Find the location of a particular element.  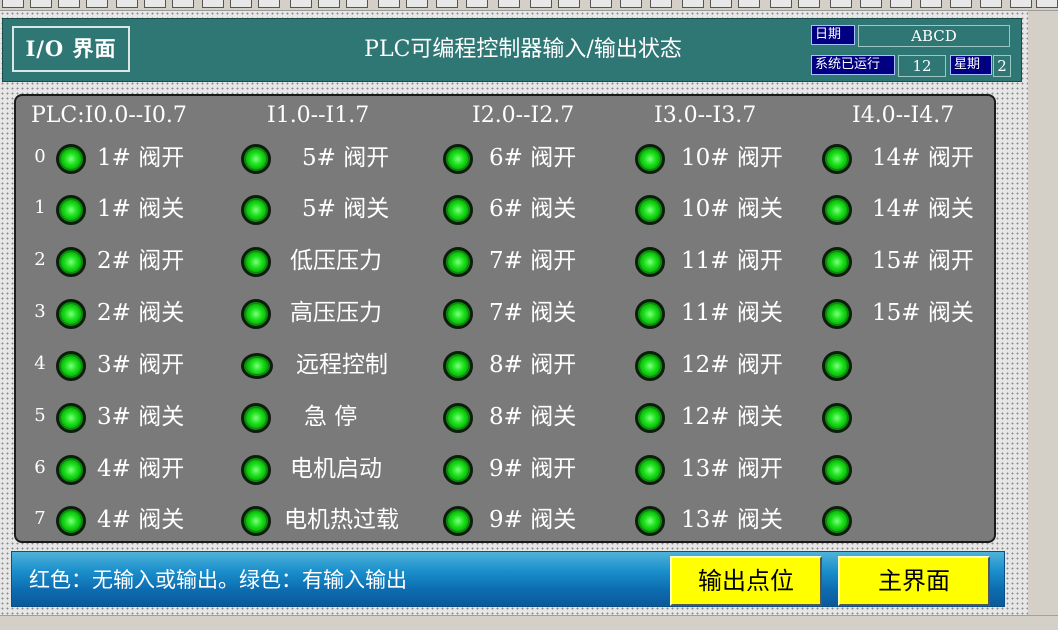

signal-label: 8# 阀关 is located at coordinates (533, 417).